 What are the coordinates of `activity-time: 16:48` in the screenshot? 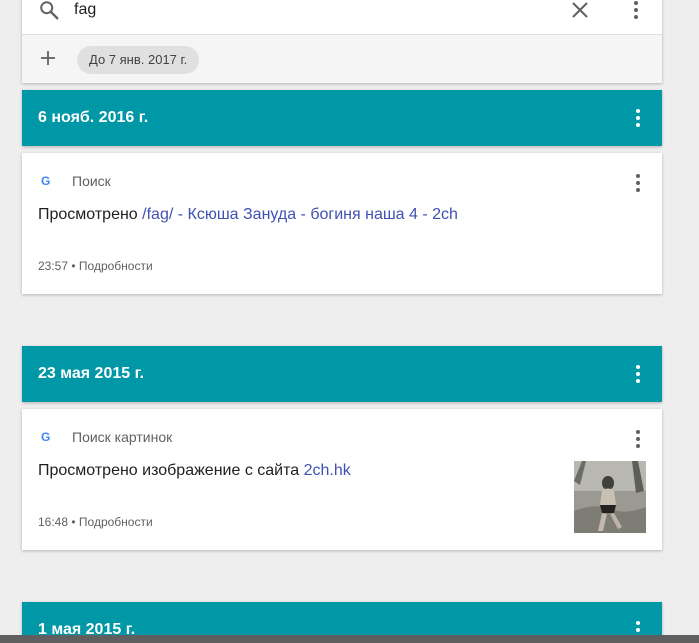 It's located at (53, 522).